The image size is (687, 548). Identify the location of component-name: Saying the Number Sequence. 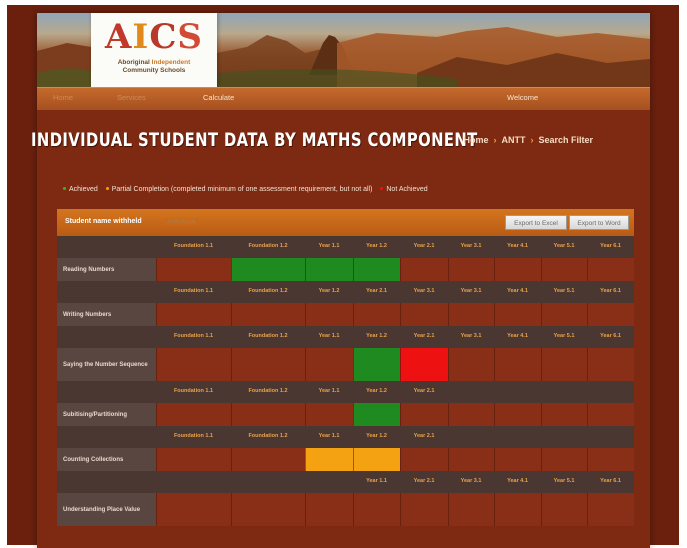
(105, 364).